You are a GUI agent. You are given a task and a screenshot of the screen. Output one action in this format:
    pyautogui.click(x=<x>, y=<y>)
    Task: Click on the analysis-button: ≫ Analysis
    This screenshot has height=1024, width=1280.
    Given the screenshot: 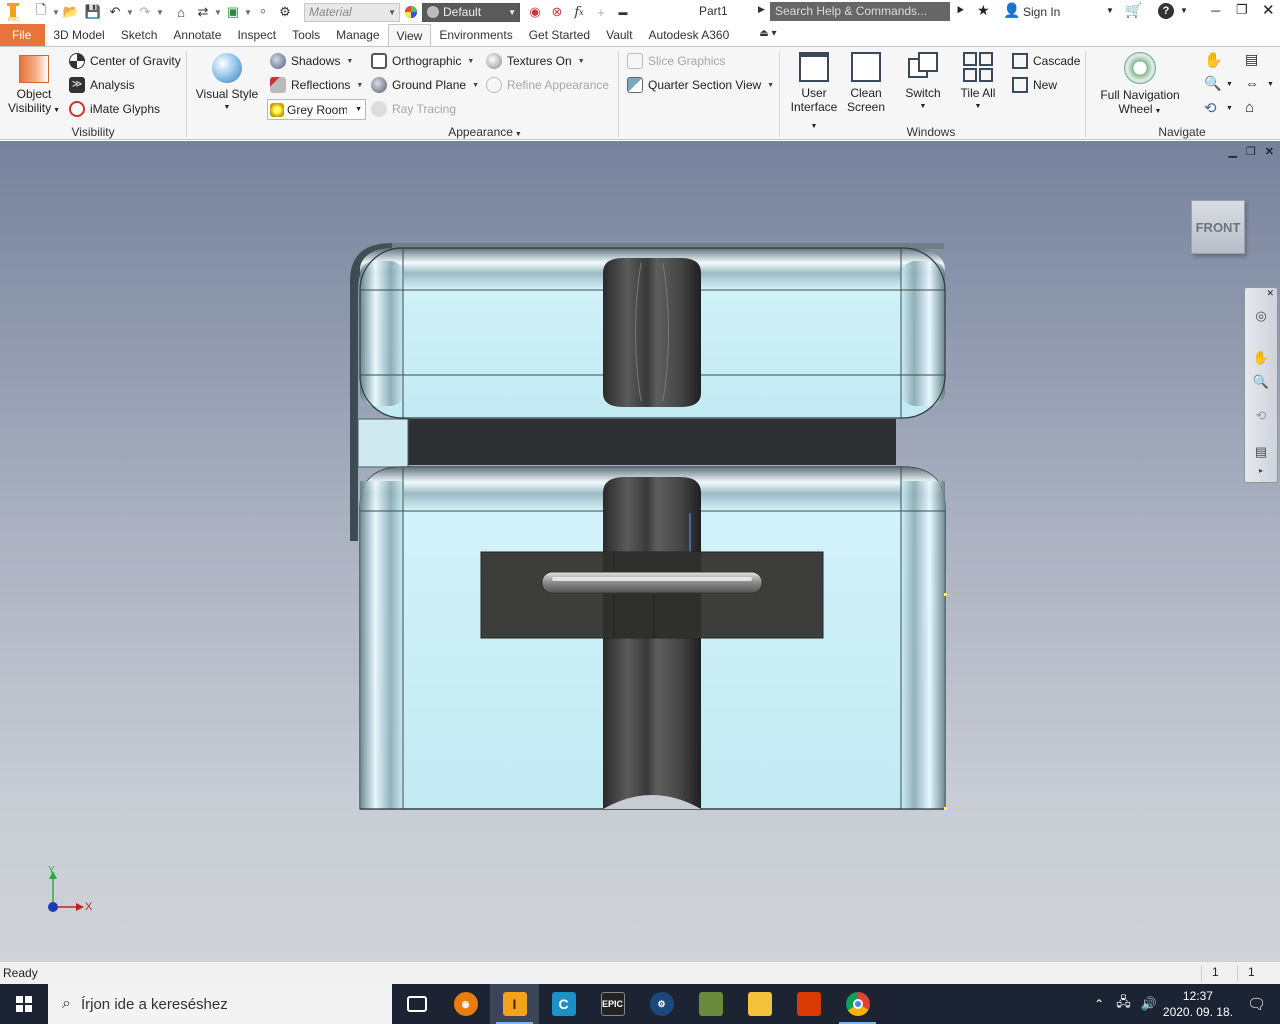 What is the action you would take?
    pyautogui.click(x=102, y=85)
    